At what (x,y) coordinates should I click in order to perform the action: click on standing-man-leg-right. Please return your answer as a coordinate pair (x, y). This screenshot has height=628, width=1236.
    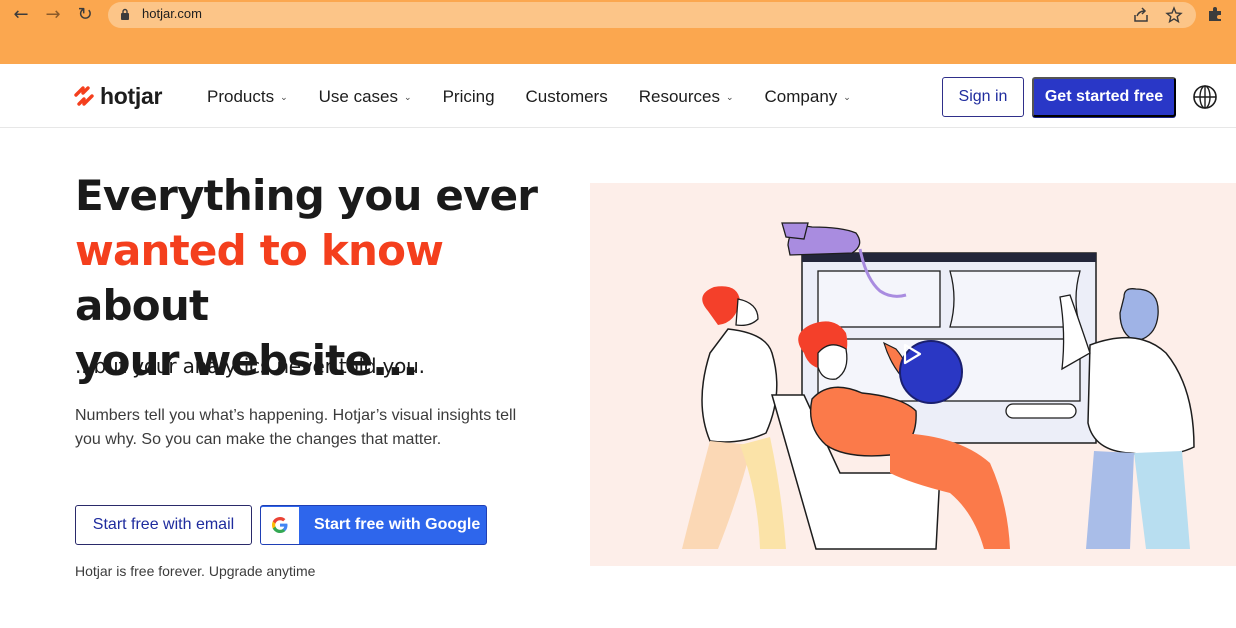
    Looking at the image, I should click on (1162, 500).